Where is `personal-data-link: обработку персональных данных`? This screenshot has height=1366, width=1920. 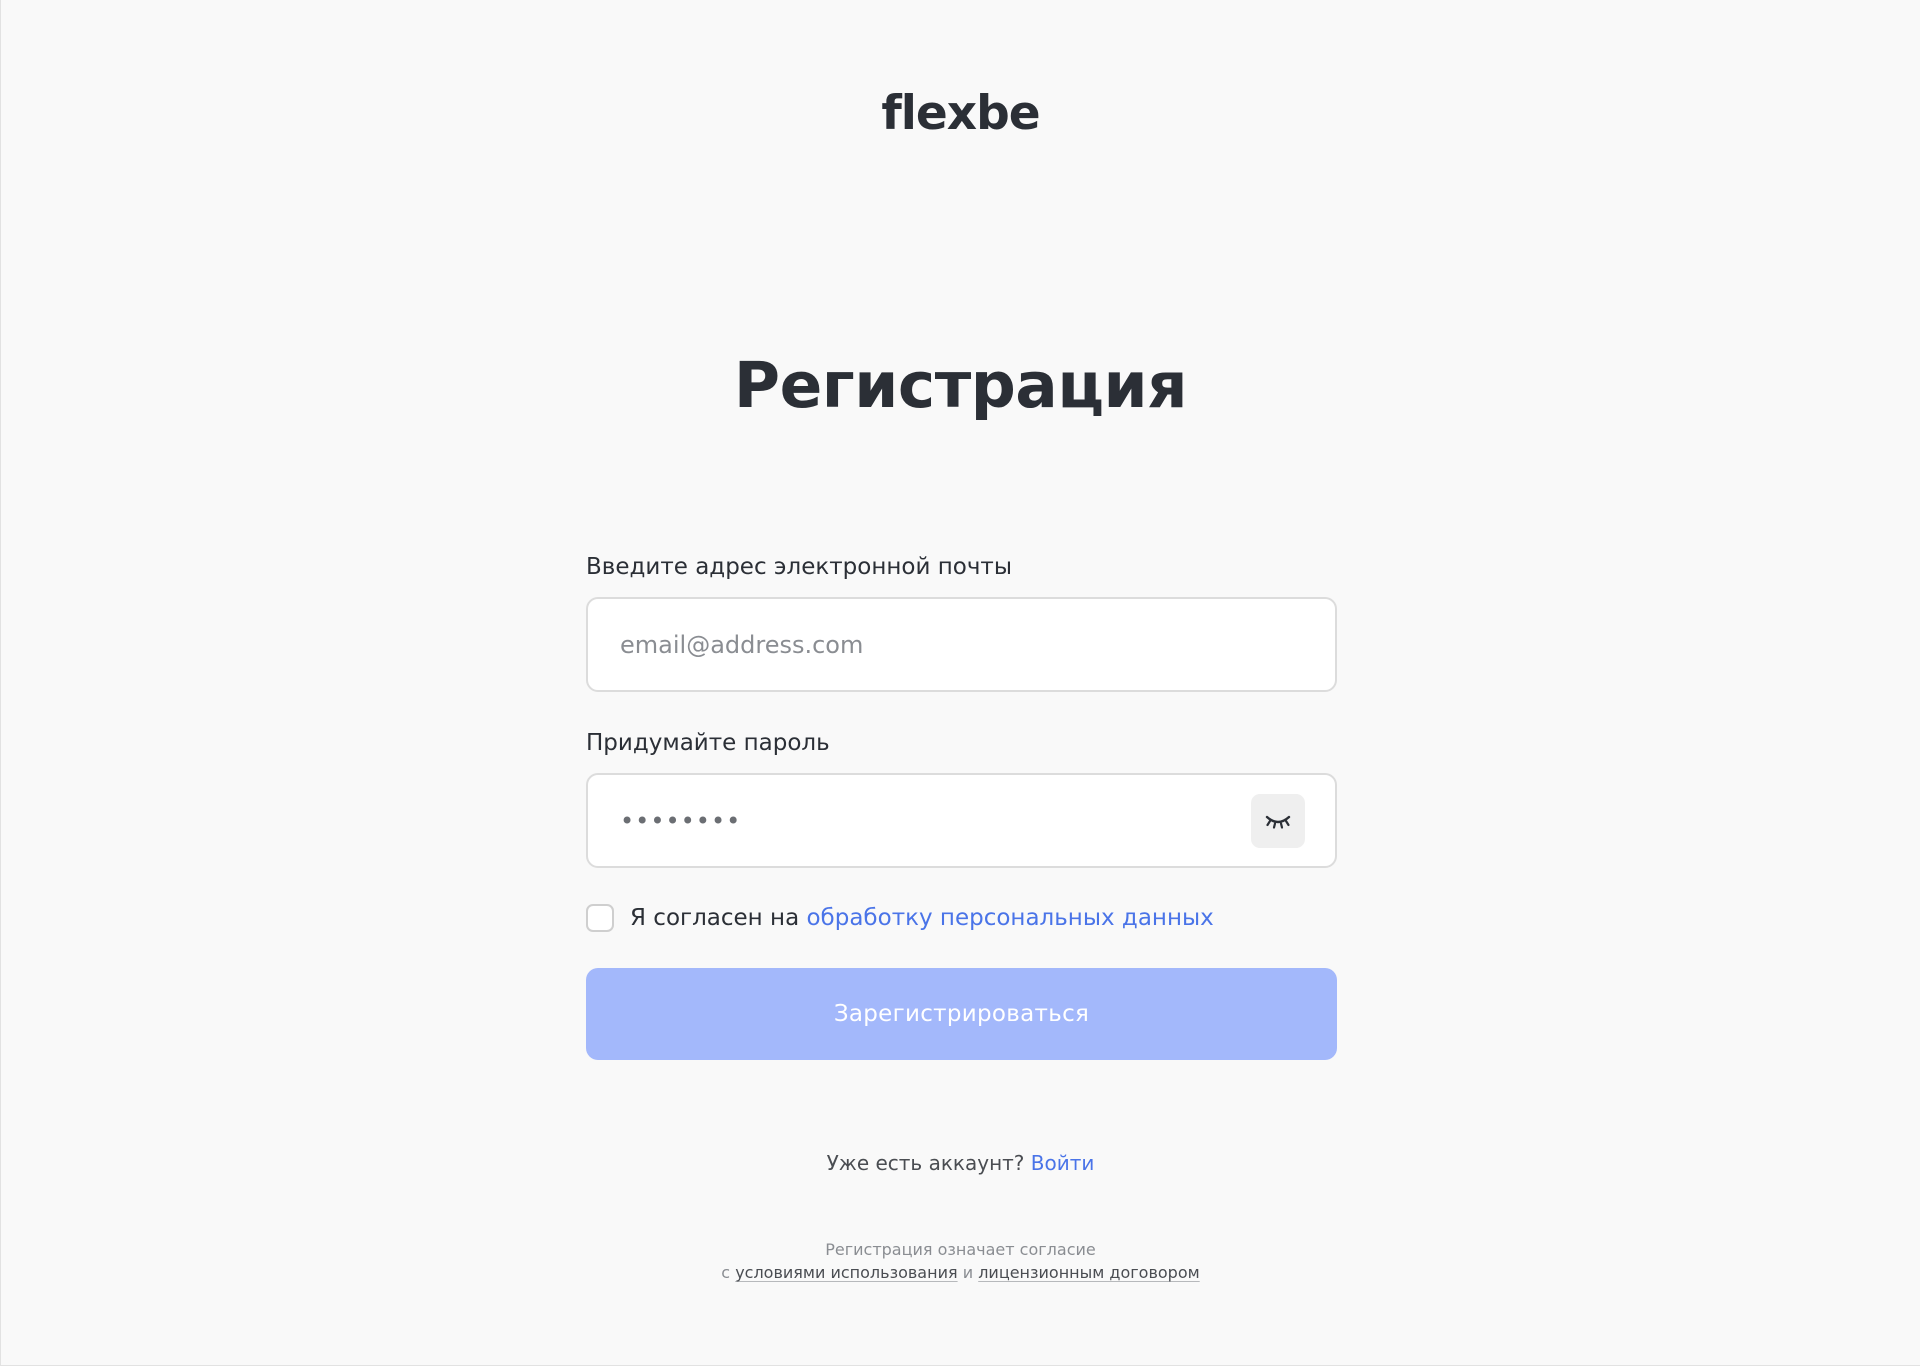 personal-data-link: обработку персональных данных is located at coordinates (1009, 918).